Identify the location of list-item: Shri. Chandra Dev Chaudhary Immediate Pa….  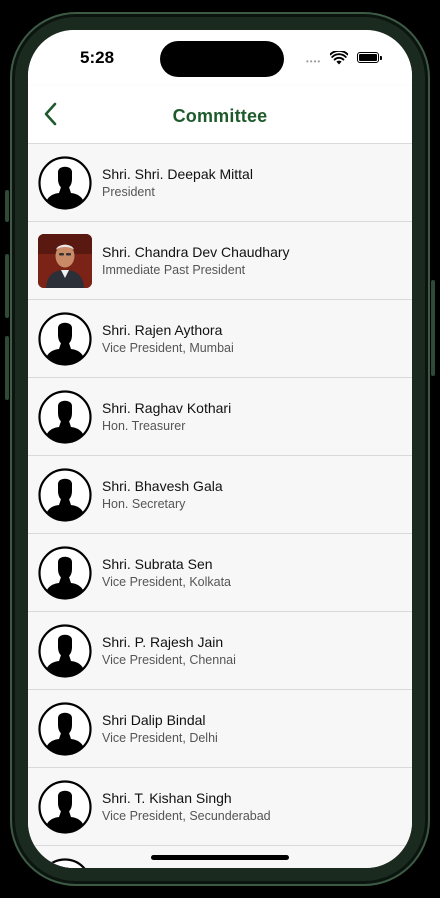
(220, 261).